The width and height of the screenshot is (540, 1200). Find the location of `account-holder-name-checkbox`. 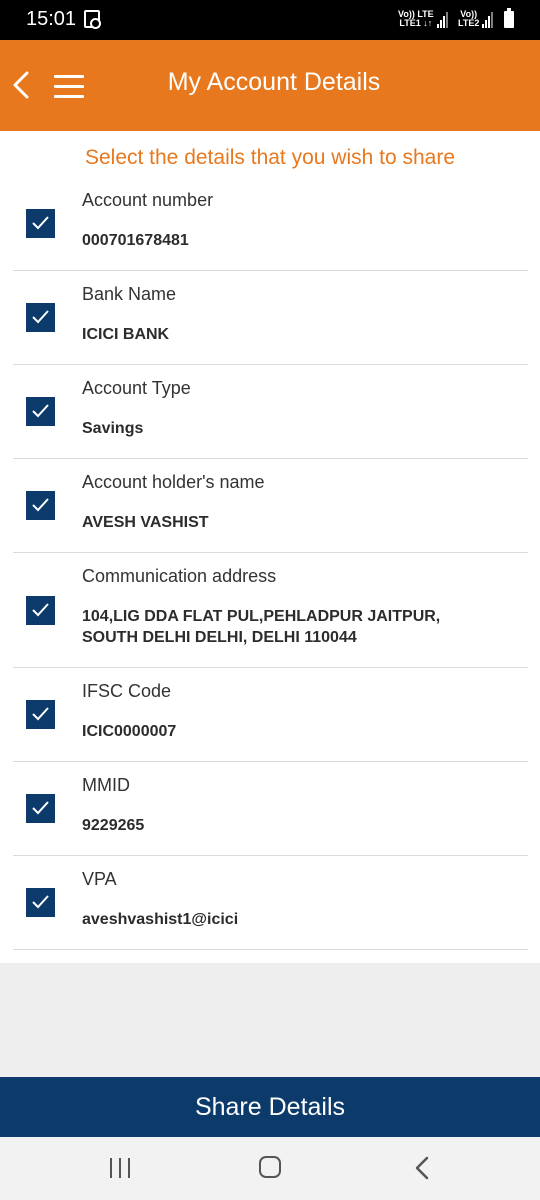

account-holder-name-checkbox is located at coordinates (40, 505).